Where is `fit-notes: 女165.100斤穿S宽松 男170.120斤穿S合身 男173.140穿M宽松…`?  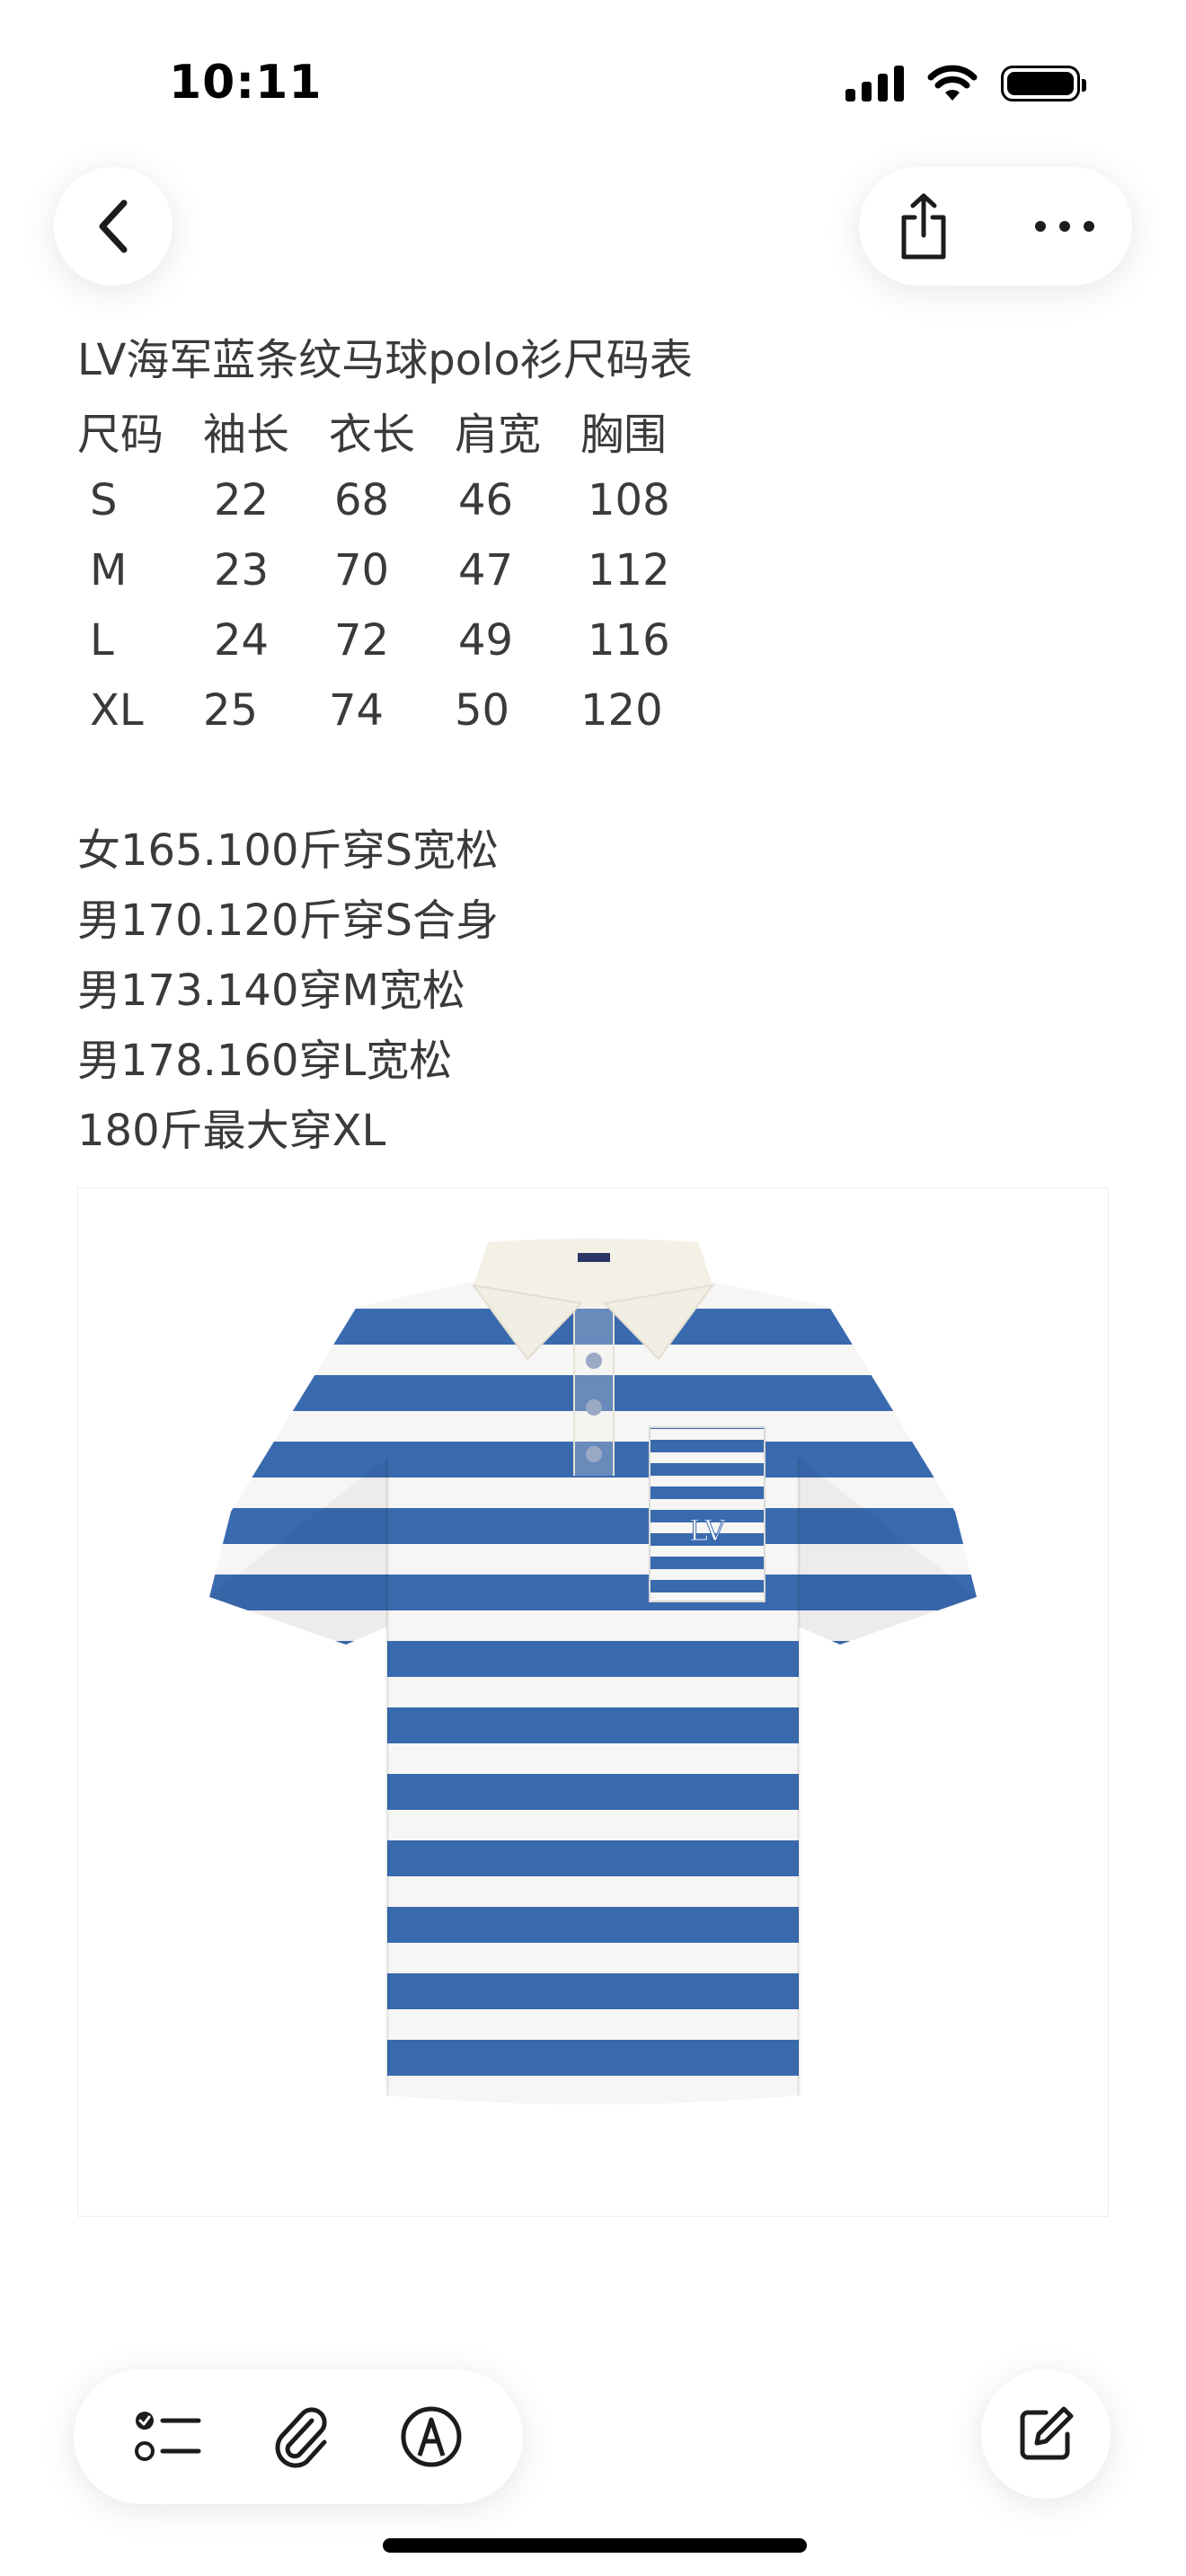
fit-notes: 女165.100斤穿S宽松 男170.120斤穿S合身 男173.140穿M宽松… is located at coordinates (593, 991).